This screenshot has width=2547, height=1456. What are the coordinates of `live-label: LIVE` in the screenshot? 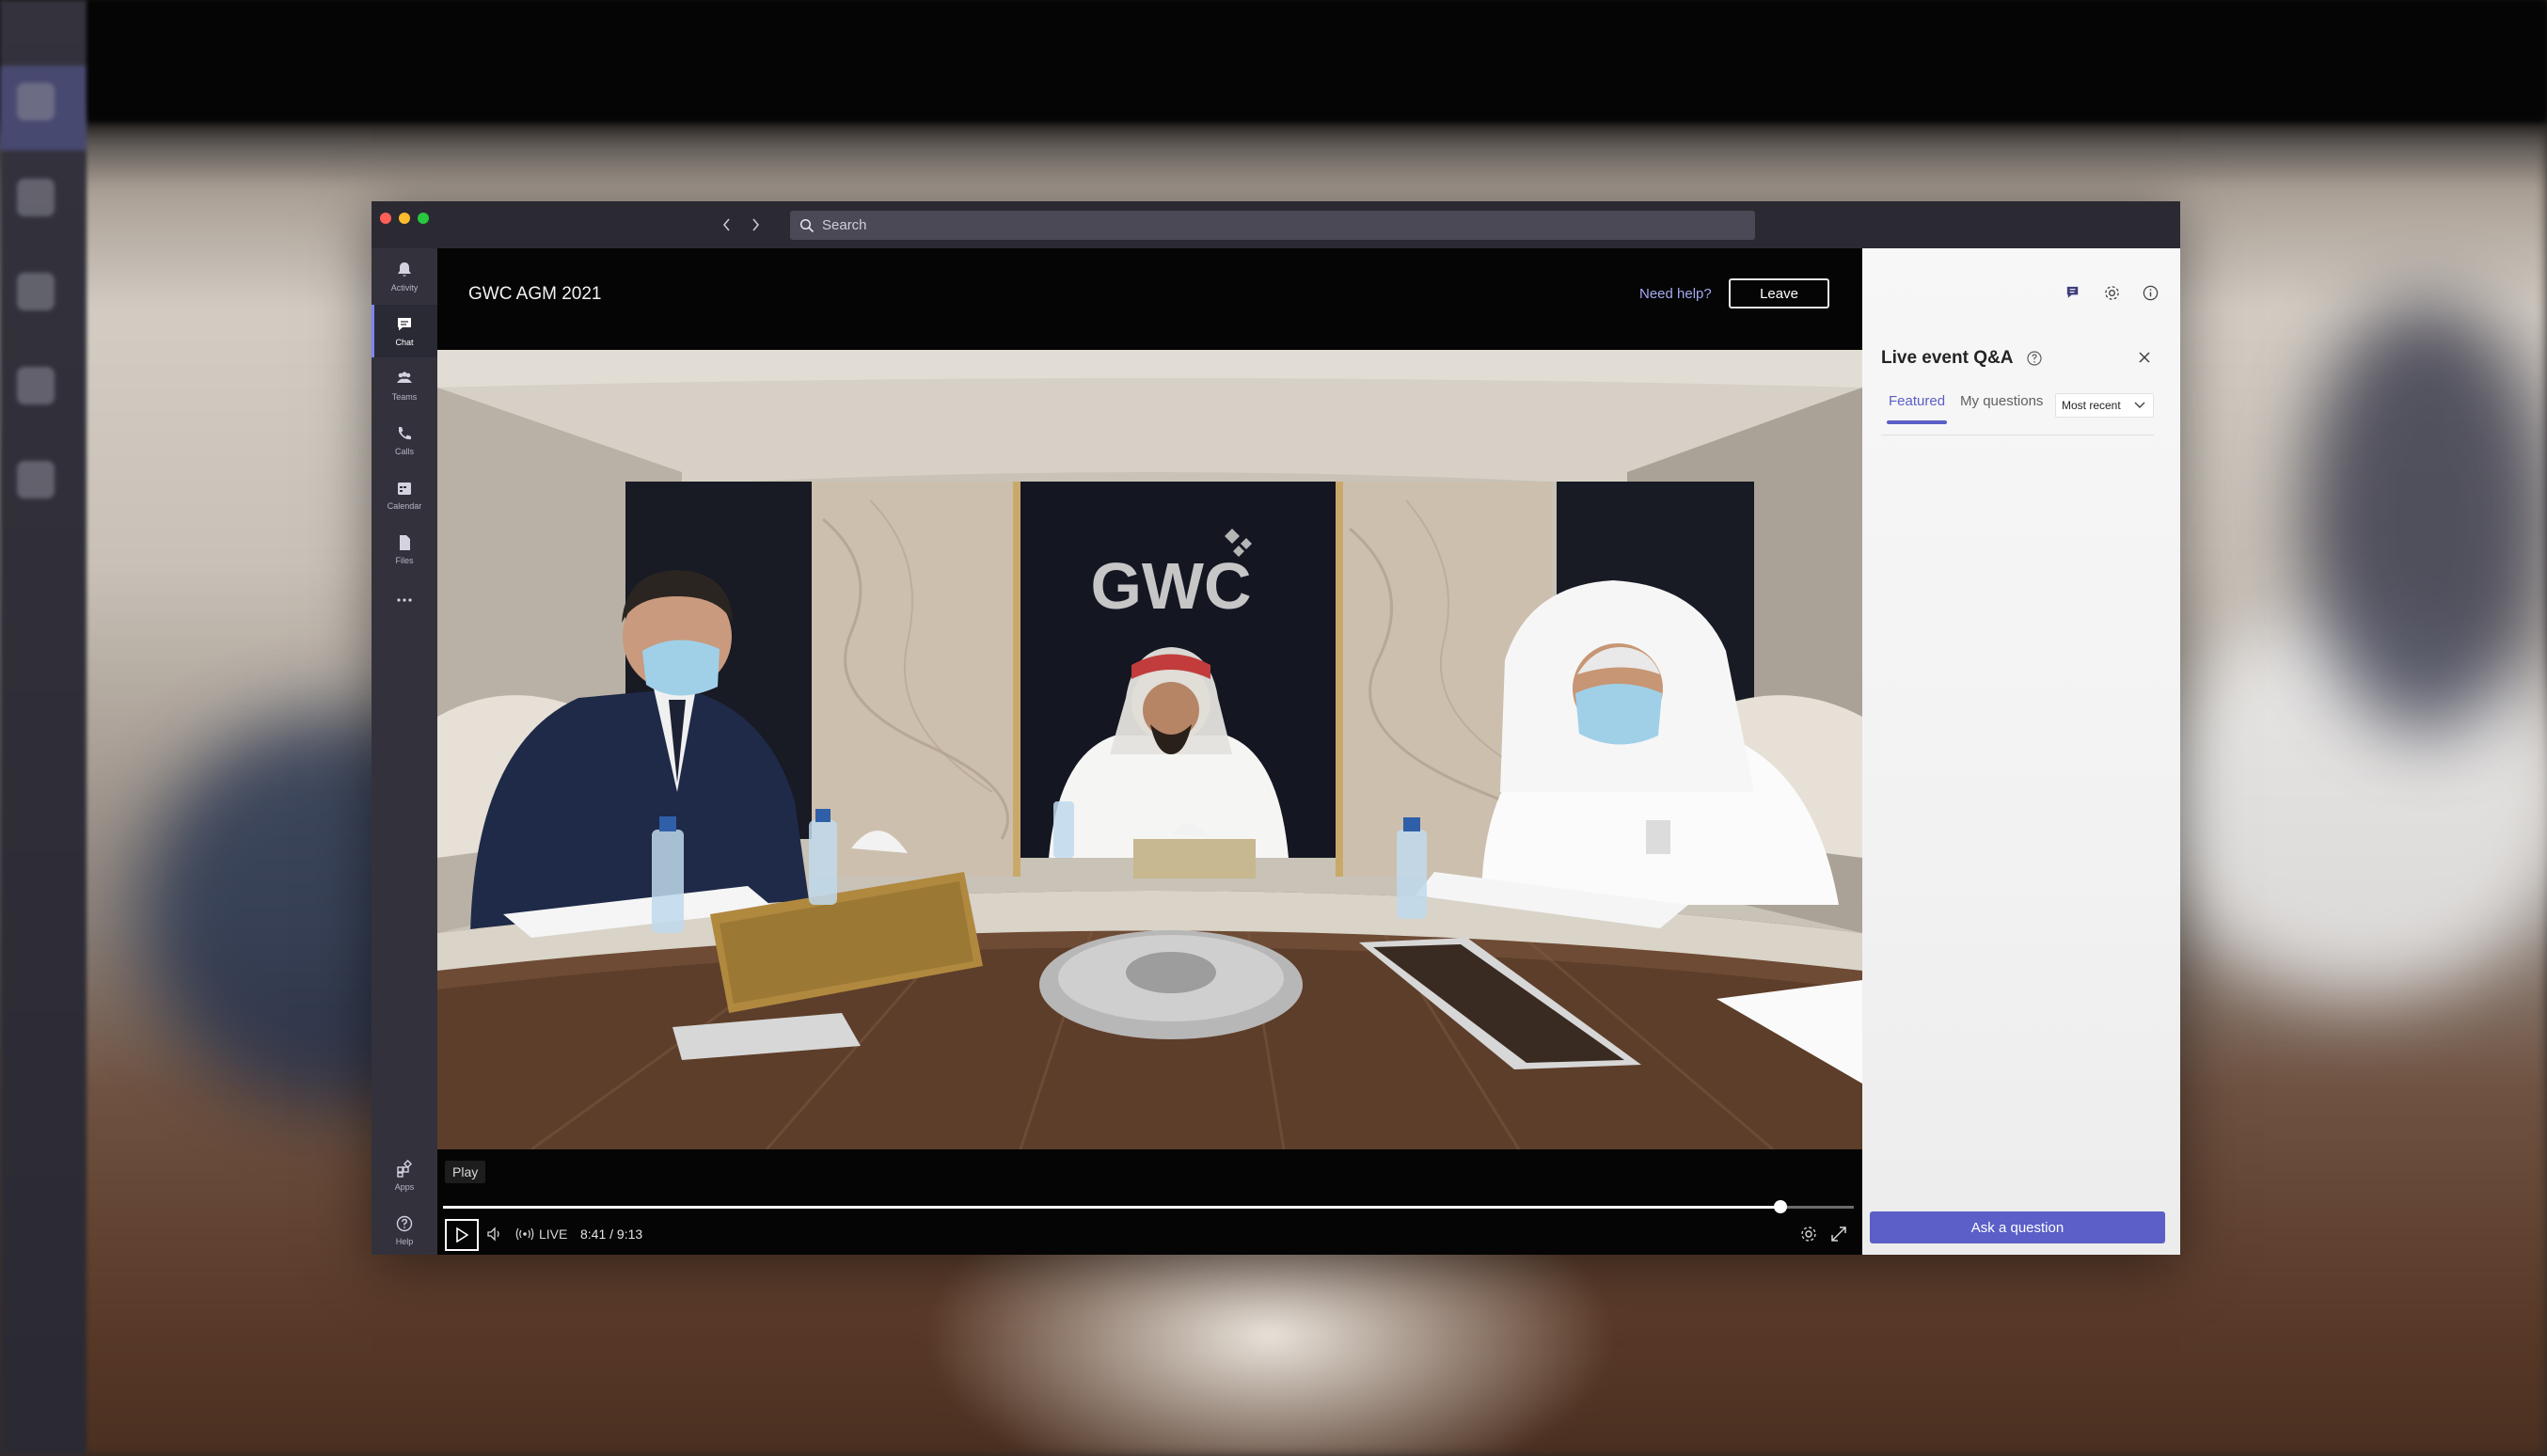 It's located at (553, 1234).